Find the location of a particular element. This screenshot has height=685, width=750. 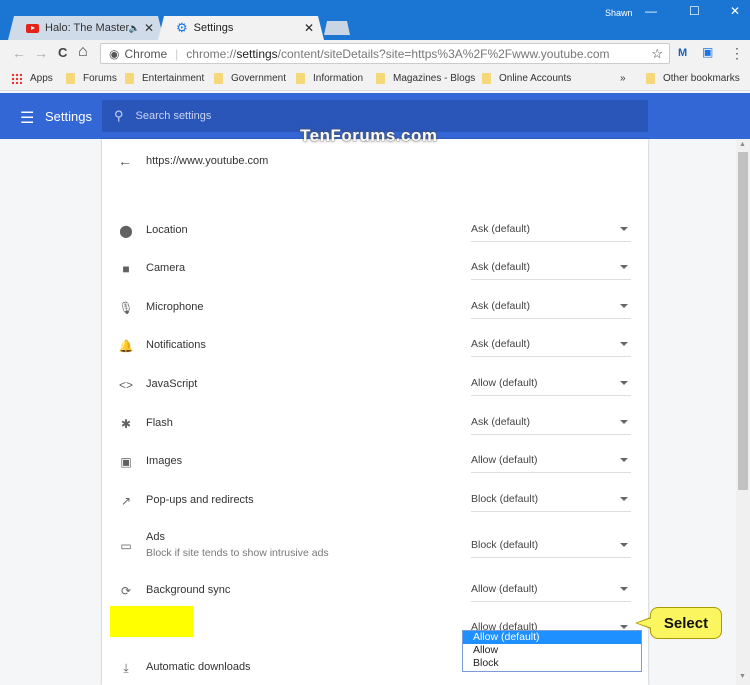

sound-dropdown-list: Allow (default) Allow Block is located at coordinates (552, 651).